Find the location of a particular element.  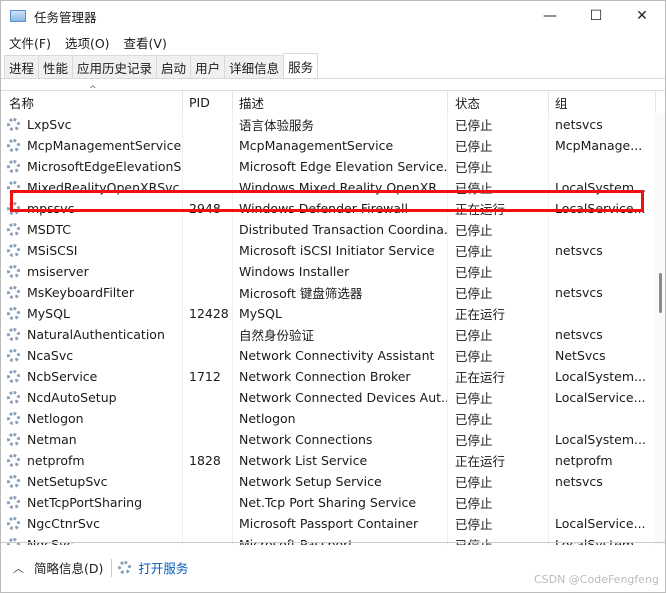

cell-name: NgcCtnrSvc is located at coordinates (92, 523).